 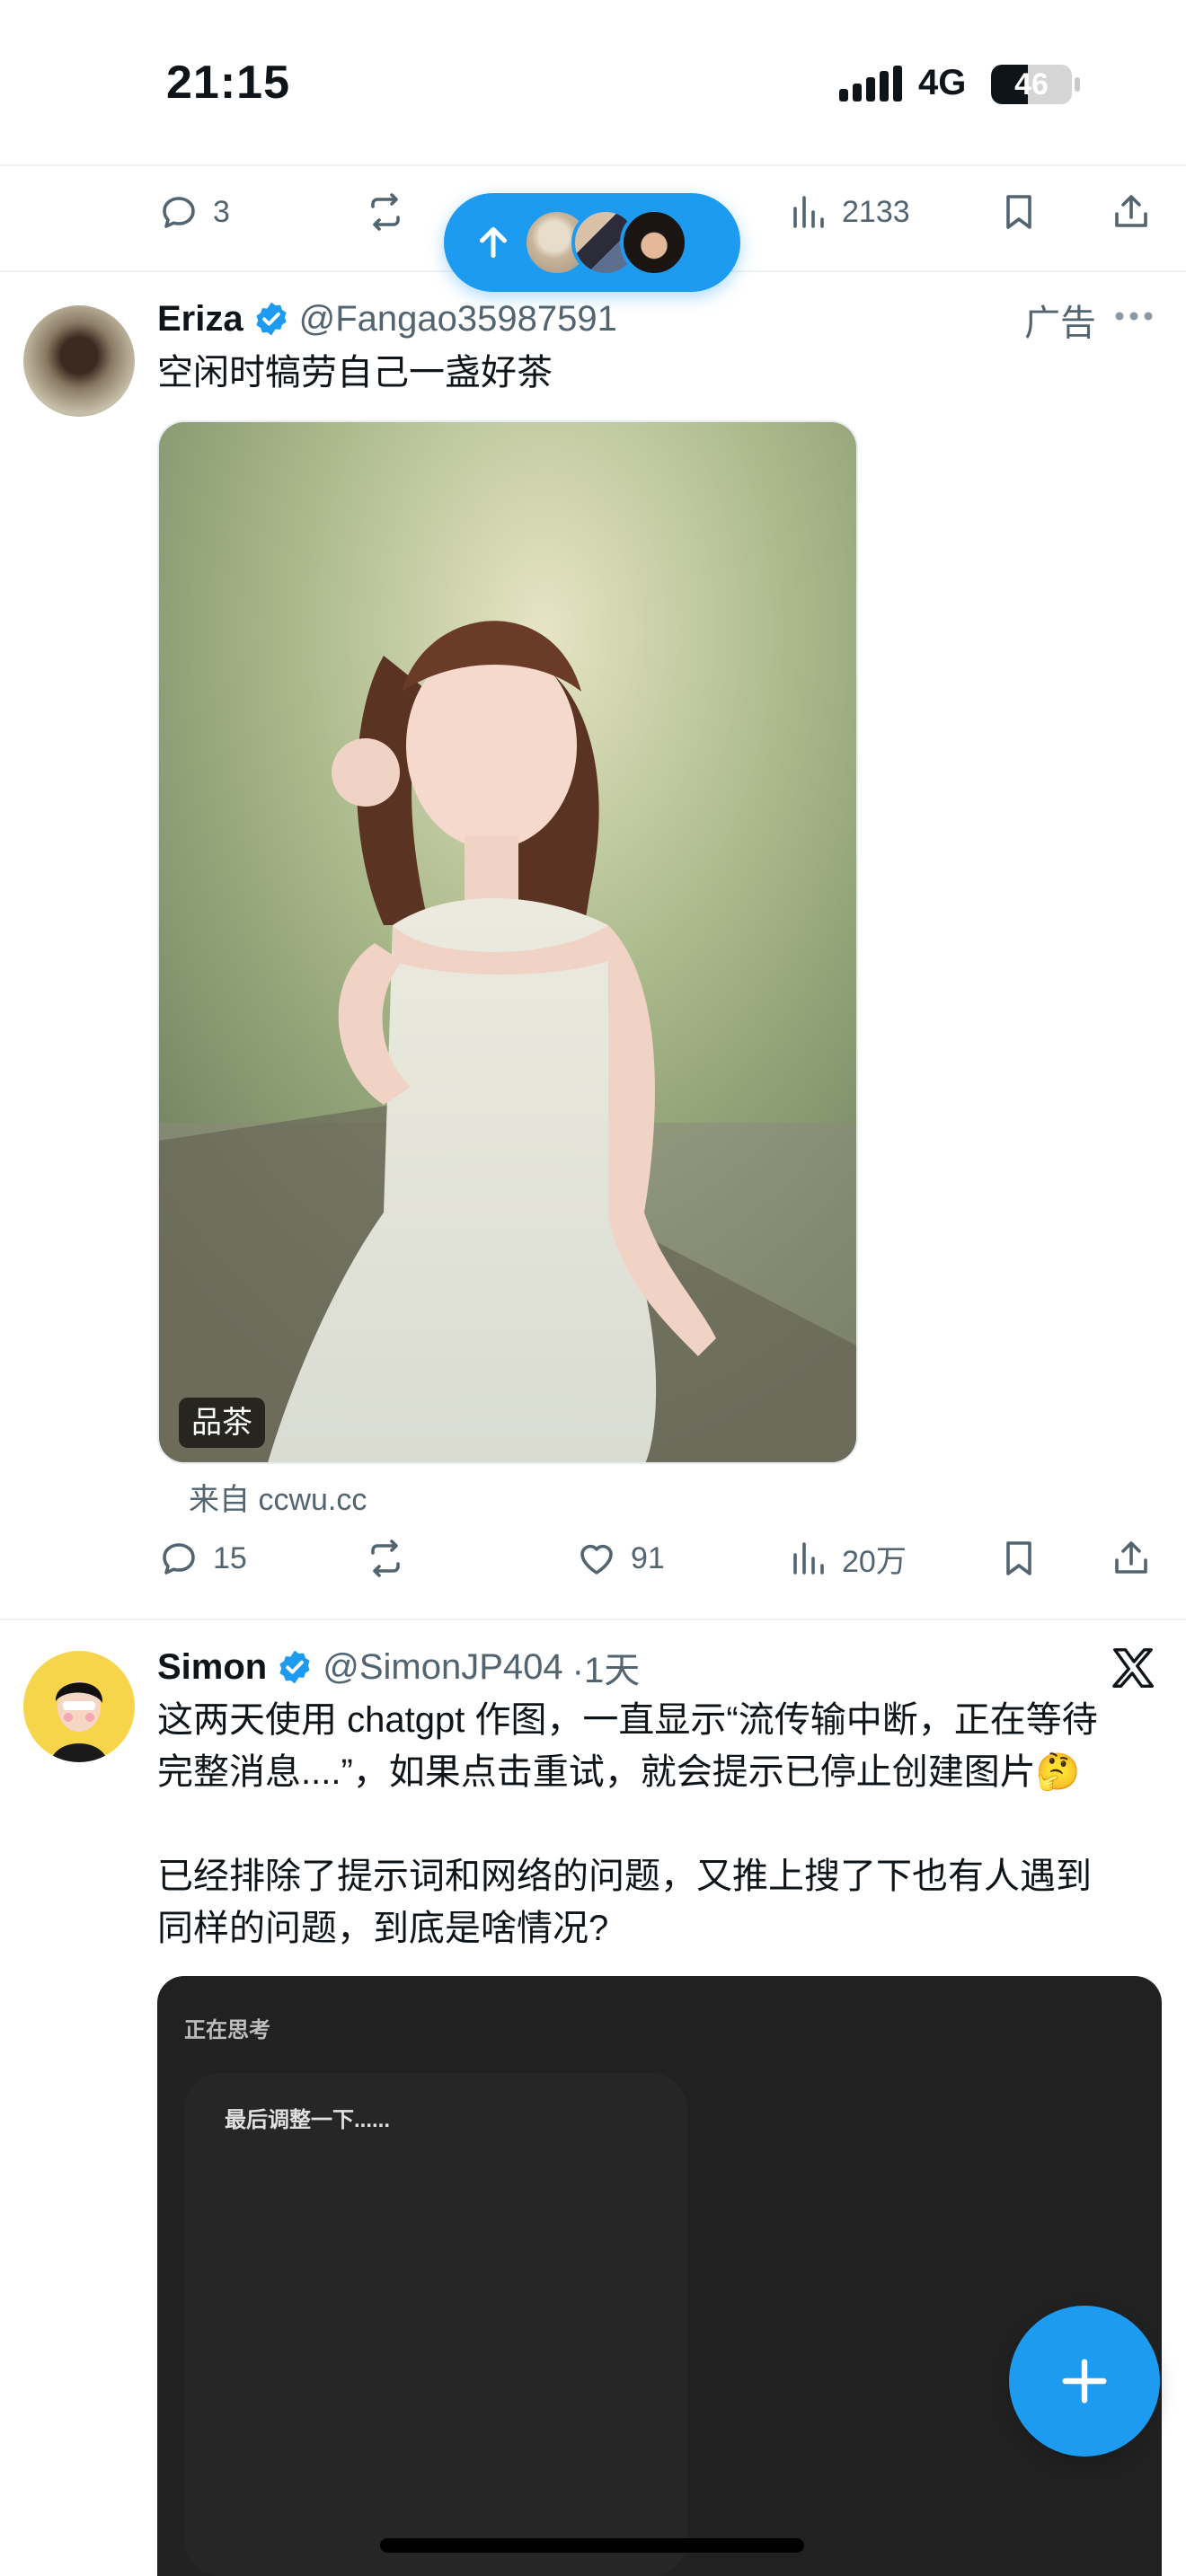 I want to click on x-logo-icon, so click(x=1133, y=1668).